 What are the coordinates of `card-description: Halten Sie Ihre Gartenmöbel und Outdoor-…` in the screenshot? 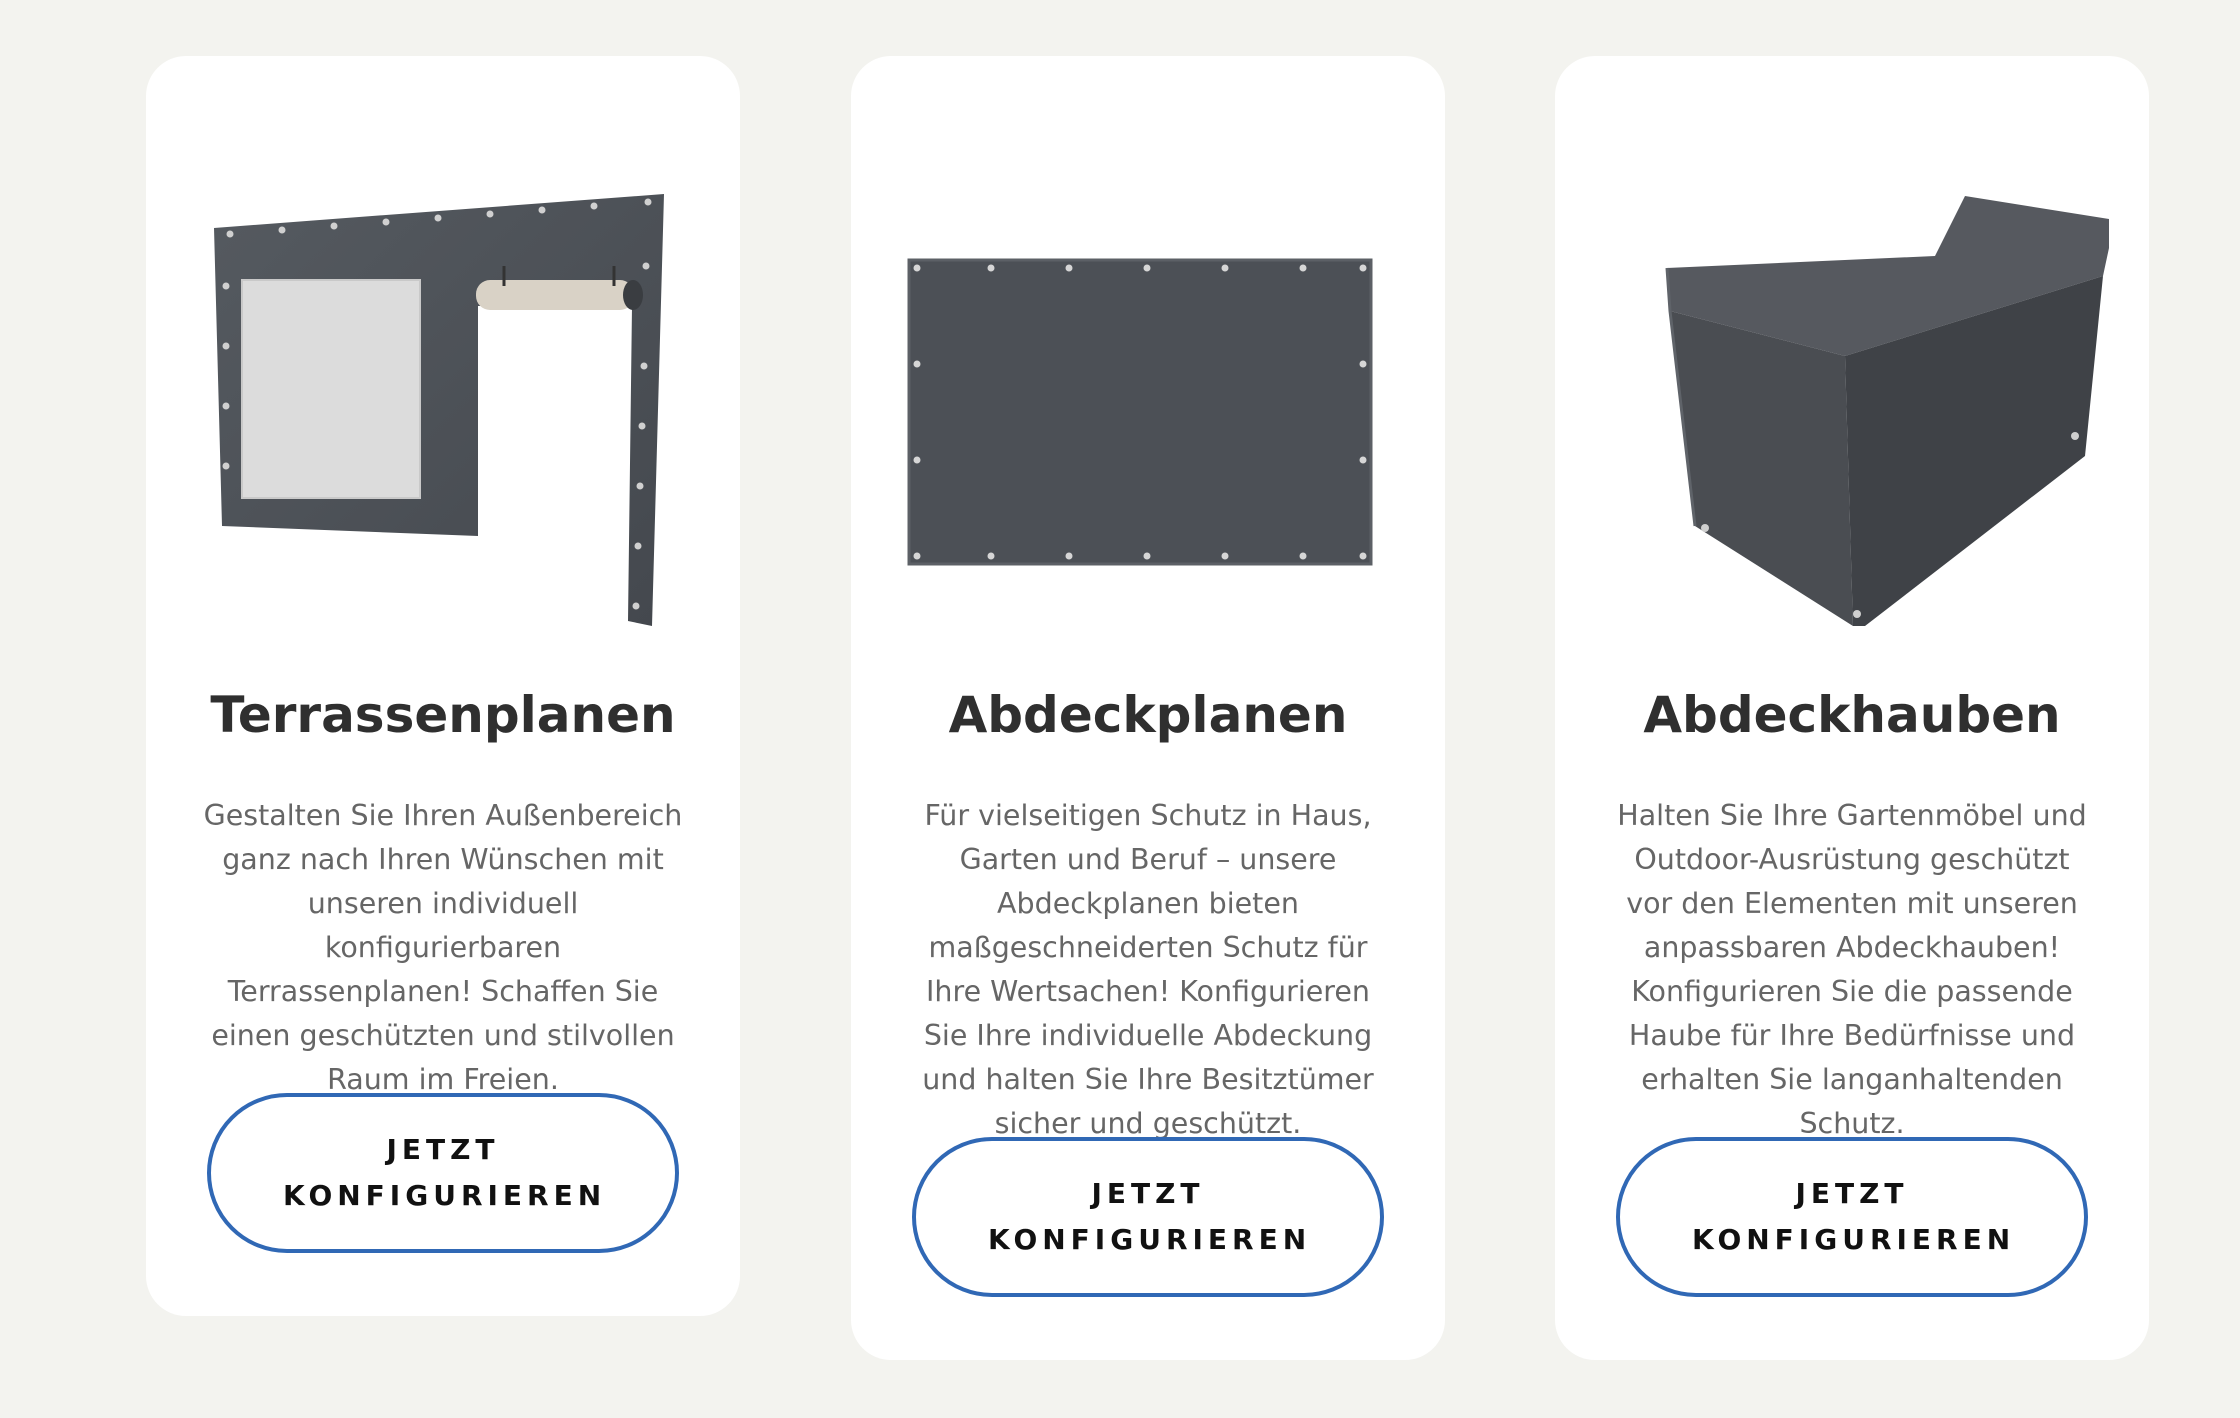 It's located at (1852, 969).